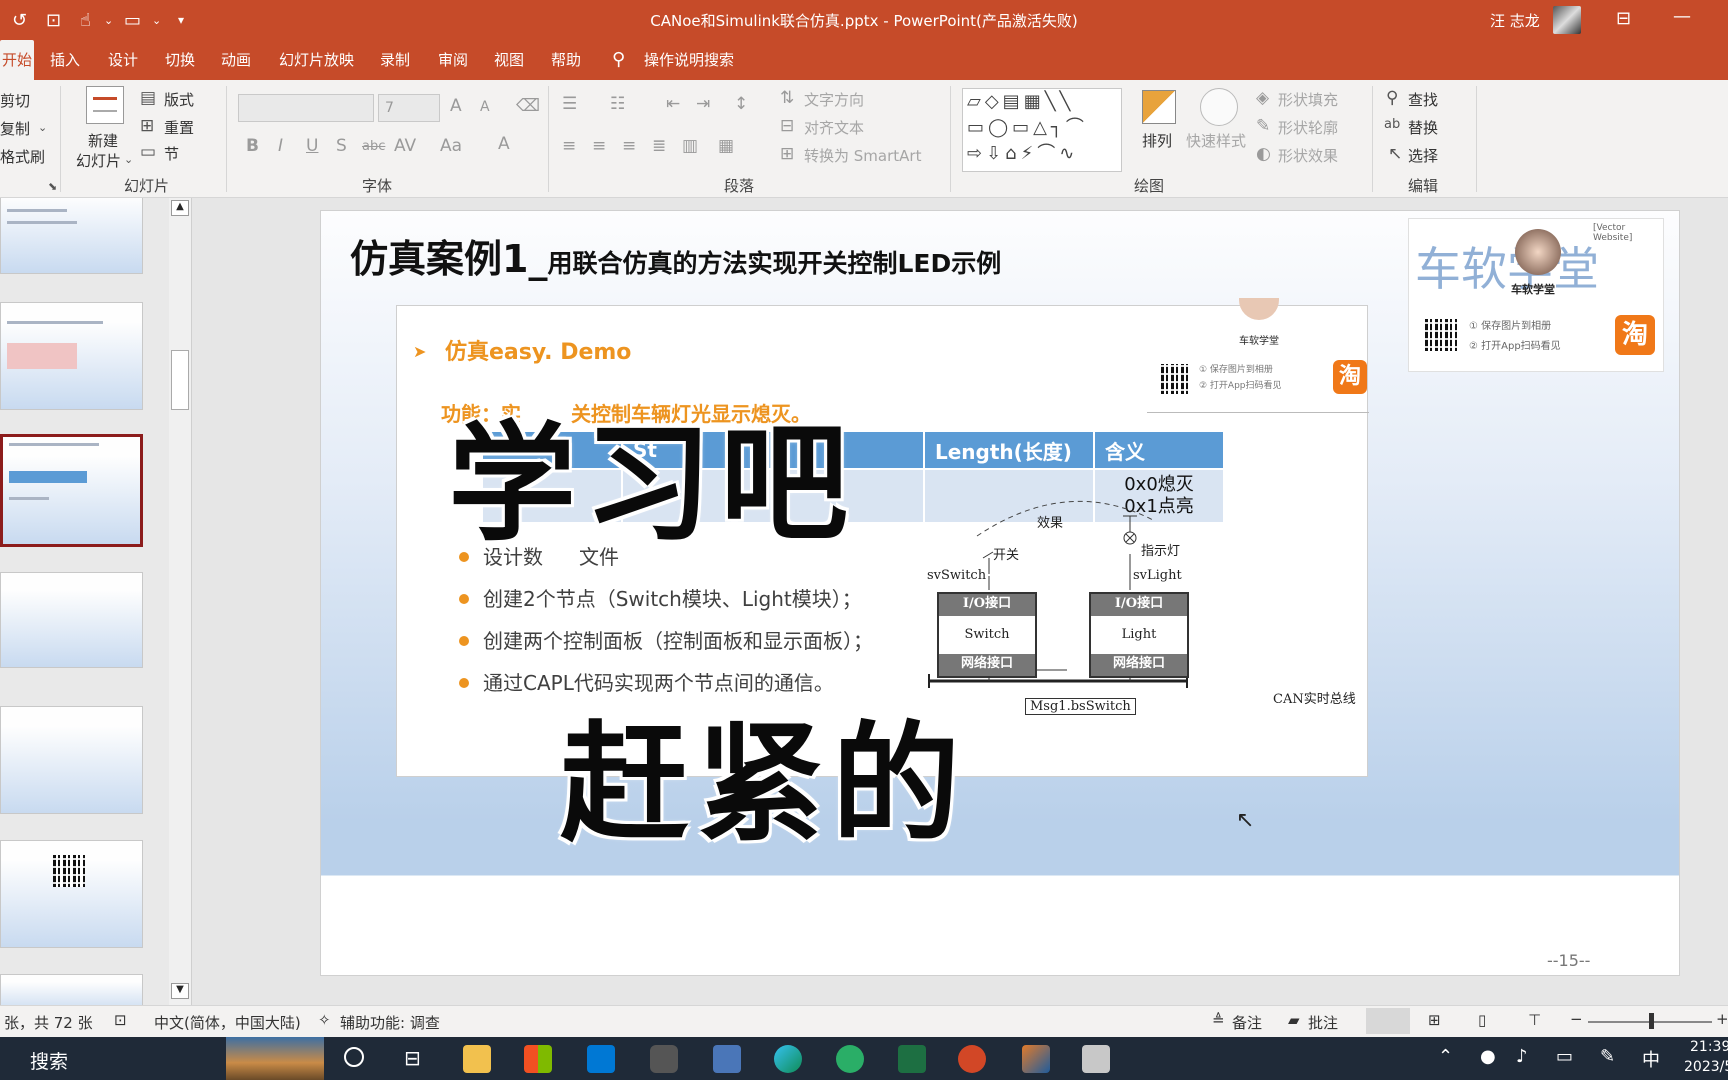  I want to click on font-color-icon: A, so click(504, 144).